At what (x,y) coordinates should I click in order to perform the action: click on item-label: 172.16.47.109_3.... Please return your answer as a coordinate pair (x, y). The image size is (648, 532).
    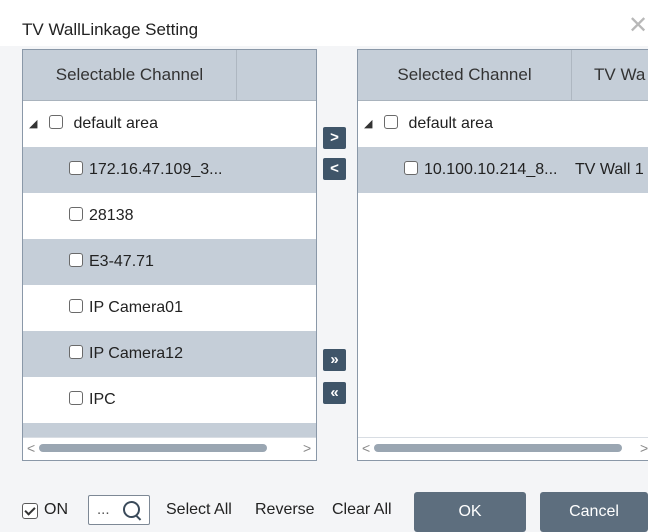
    Looking at the image, I should click on (156, 169).